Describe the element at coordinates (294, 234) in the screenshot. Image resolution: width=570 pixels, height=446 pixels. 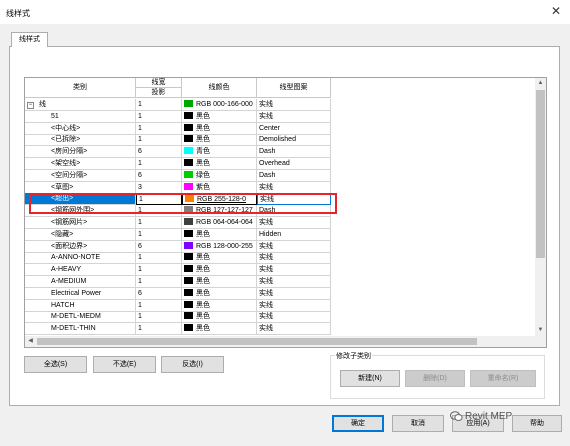
I see `cell-line-pattern: Hidden` at that location.